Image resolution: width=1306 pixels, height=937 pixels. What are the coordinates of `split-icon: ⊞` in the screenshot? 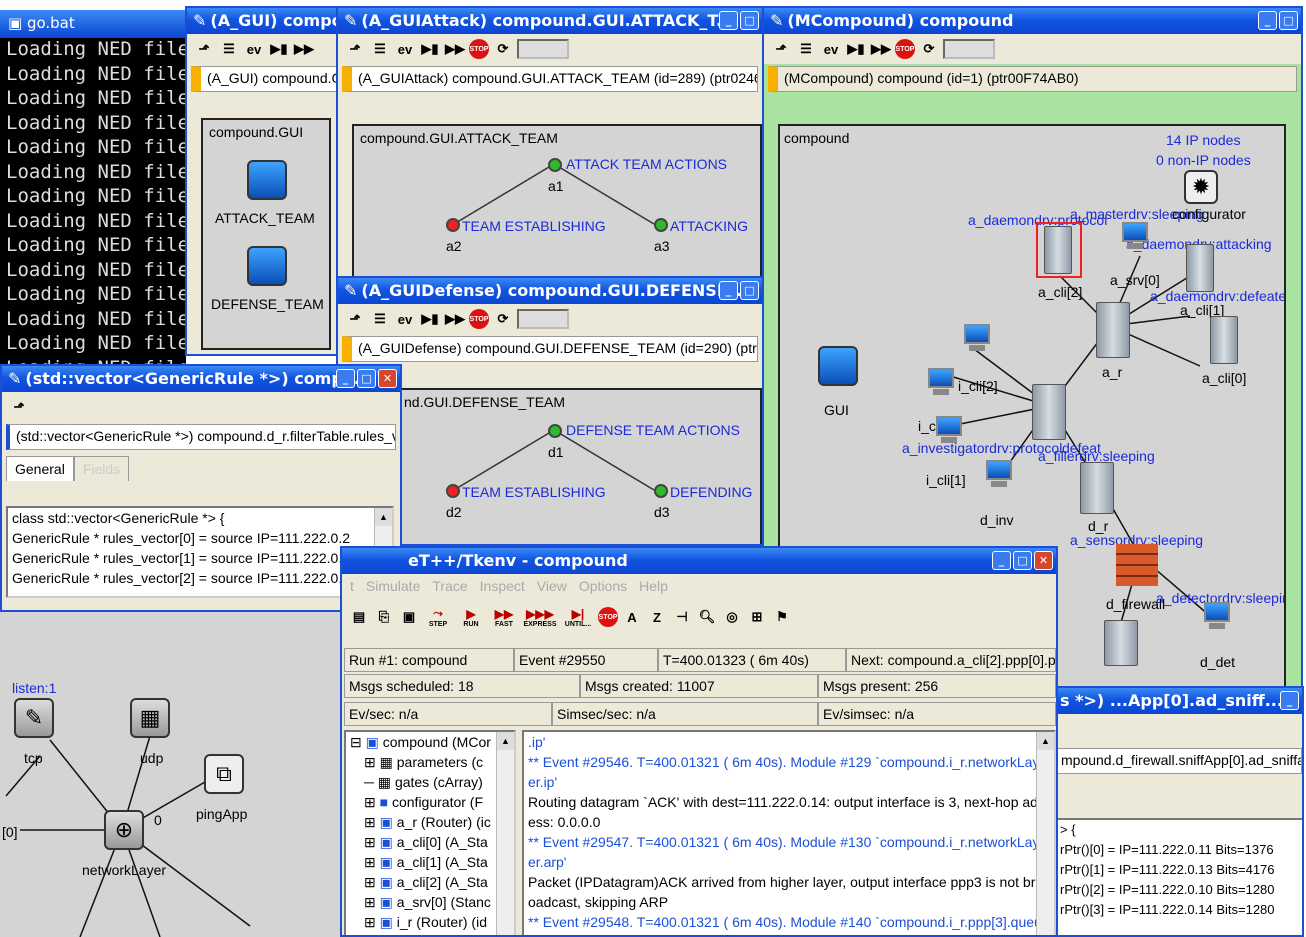 It's located at (757, 617).